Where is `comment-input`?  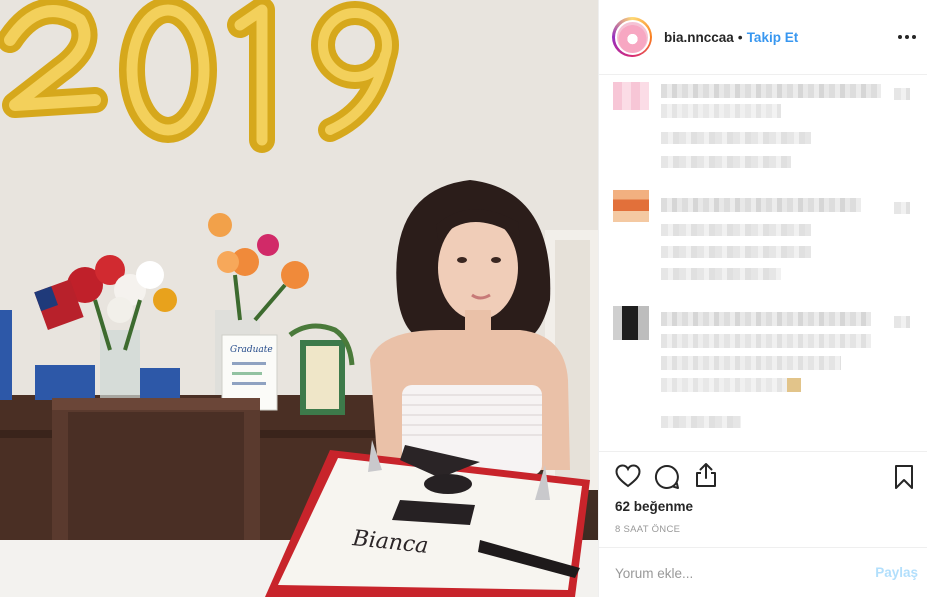
comment-input is located at coordinates (735, 573).